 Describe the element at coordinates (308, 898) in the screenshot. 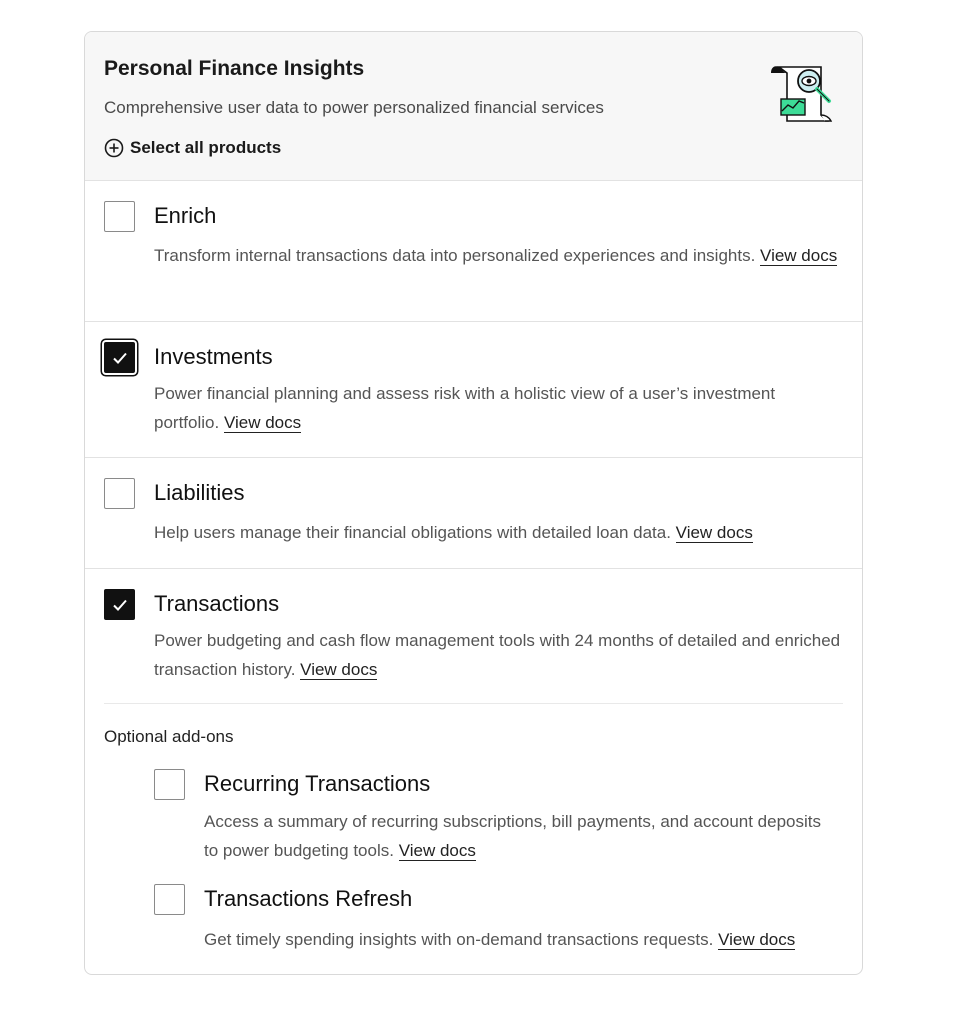

I see `transactions-refresh-title: Transactions Refresh` at that location.